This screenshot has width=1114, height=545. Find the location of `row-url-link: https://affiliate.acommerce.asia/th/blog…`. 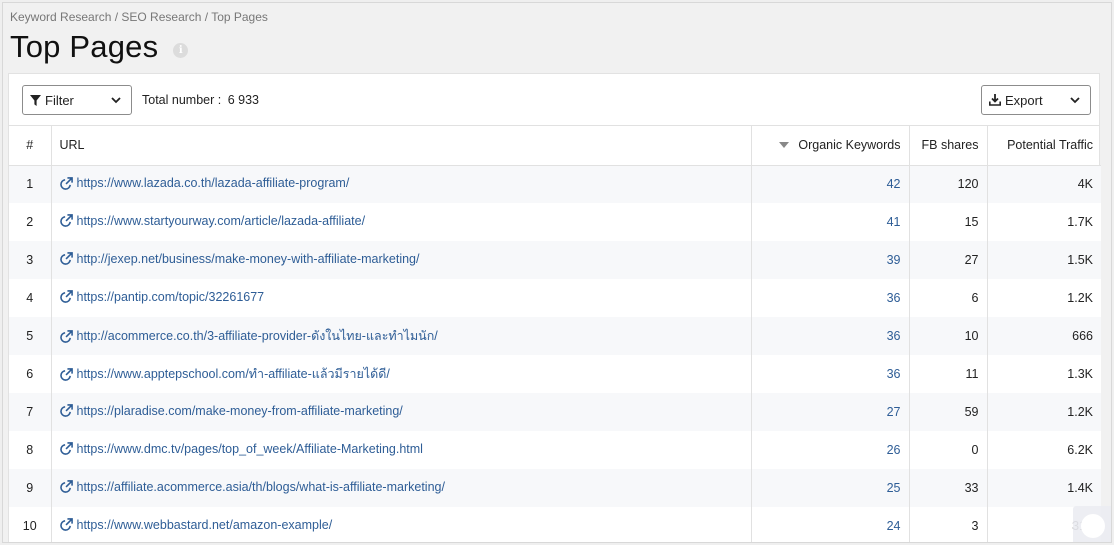

row-url-link: https://affiliate.acommerce.asia/th/blog… is located at coordinates (252, 487).